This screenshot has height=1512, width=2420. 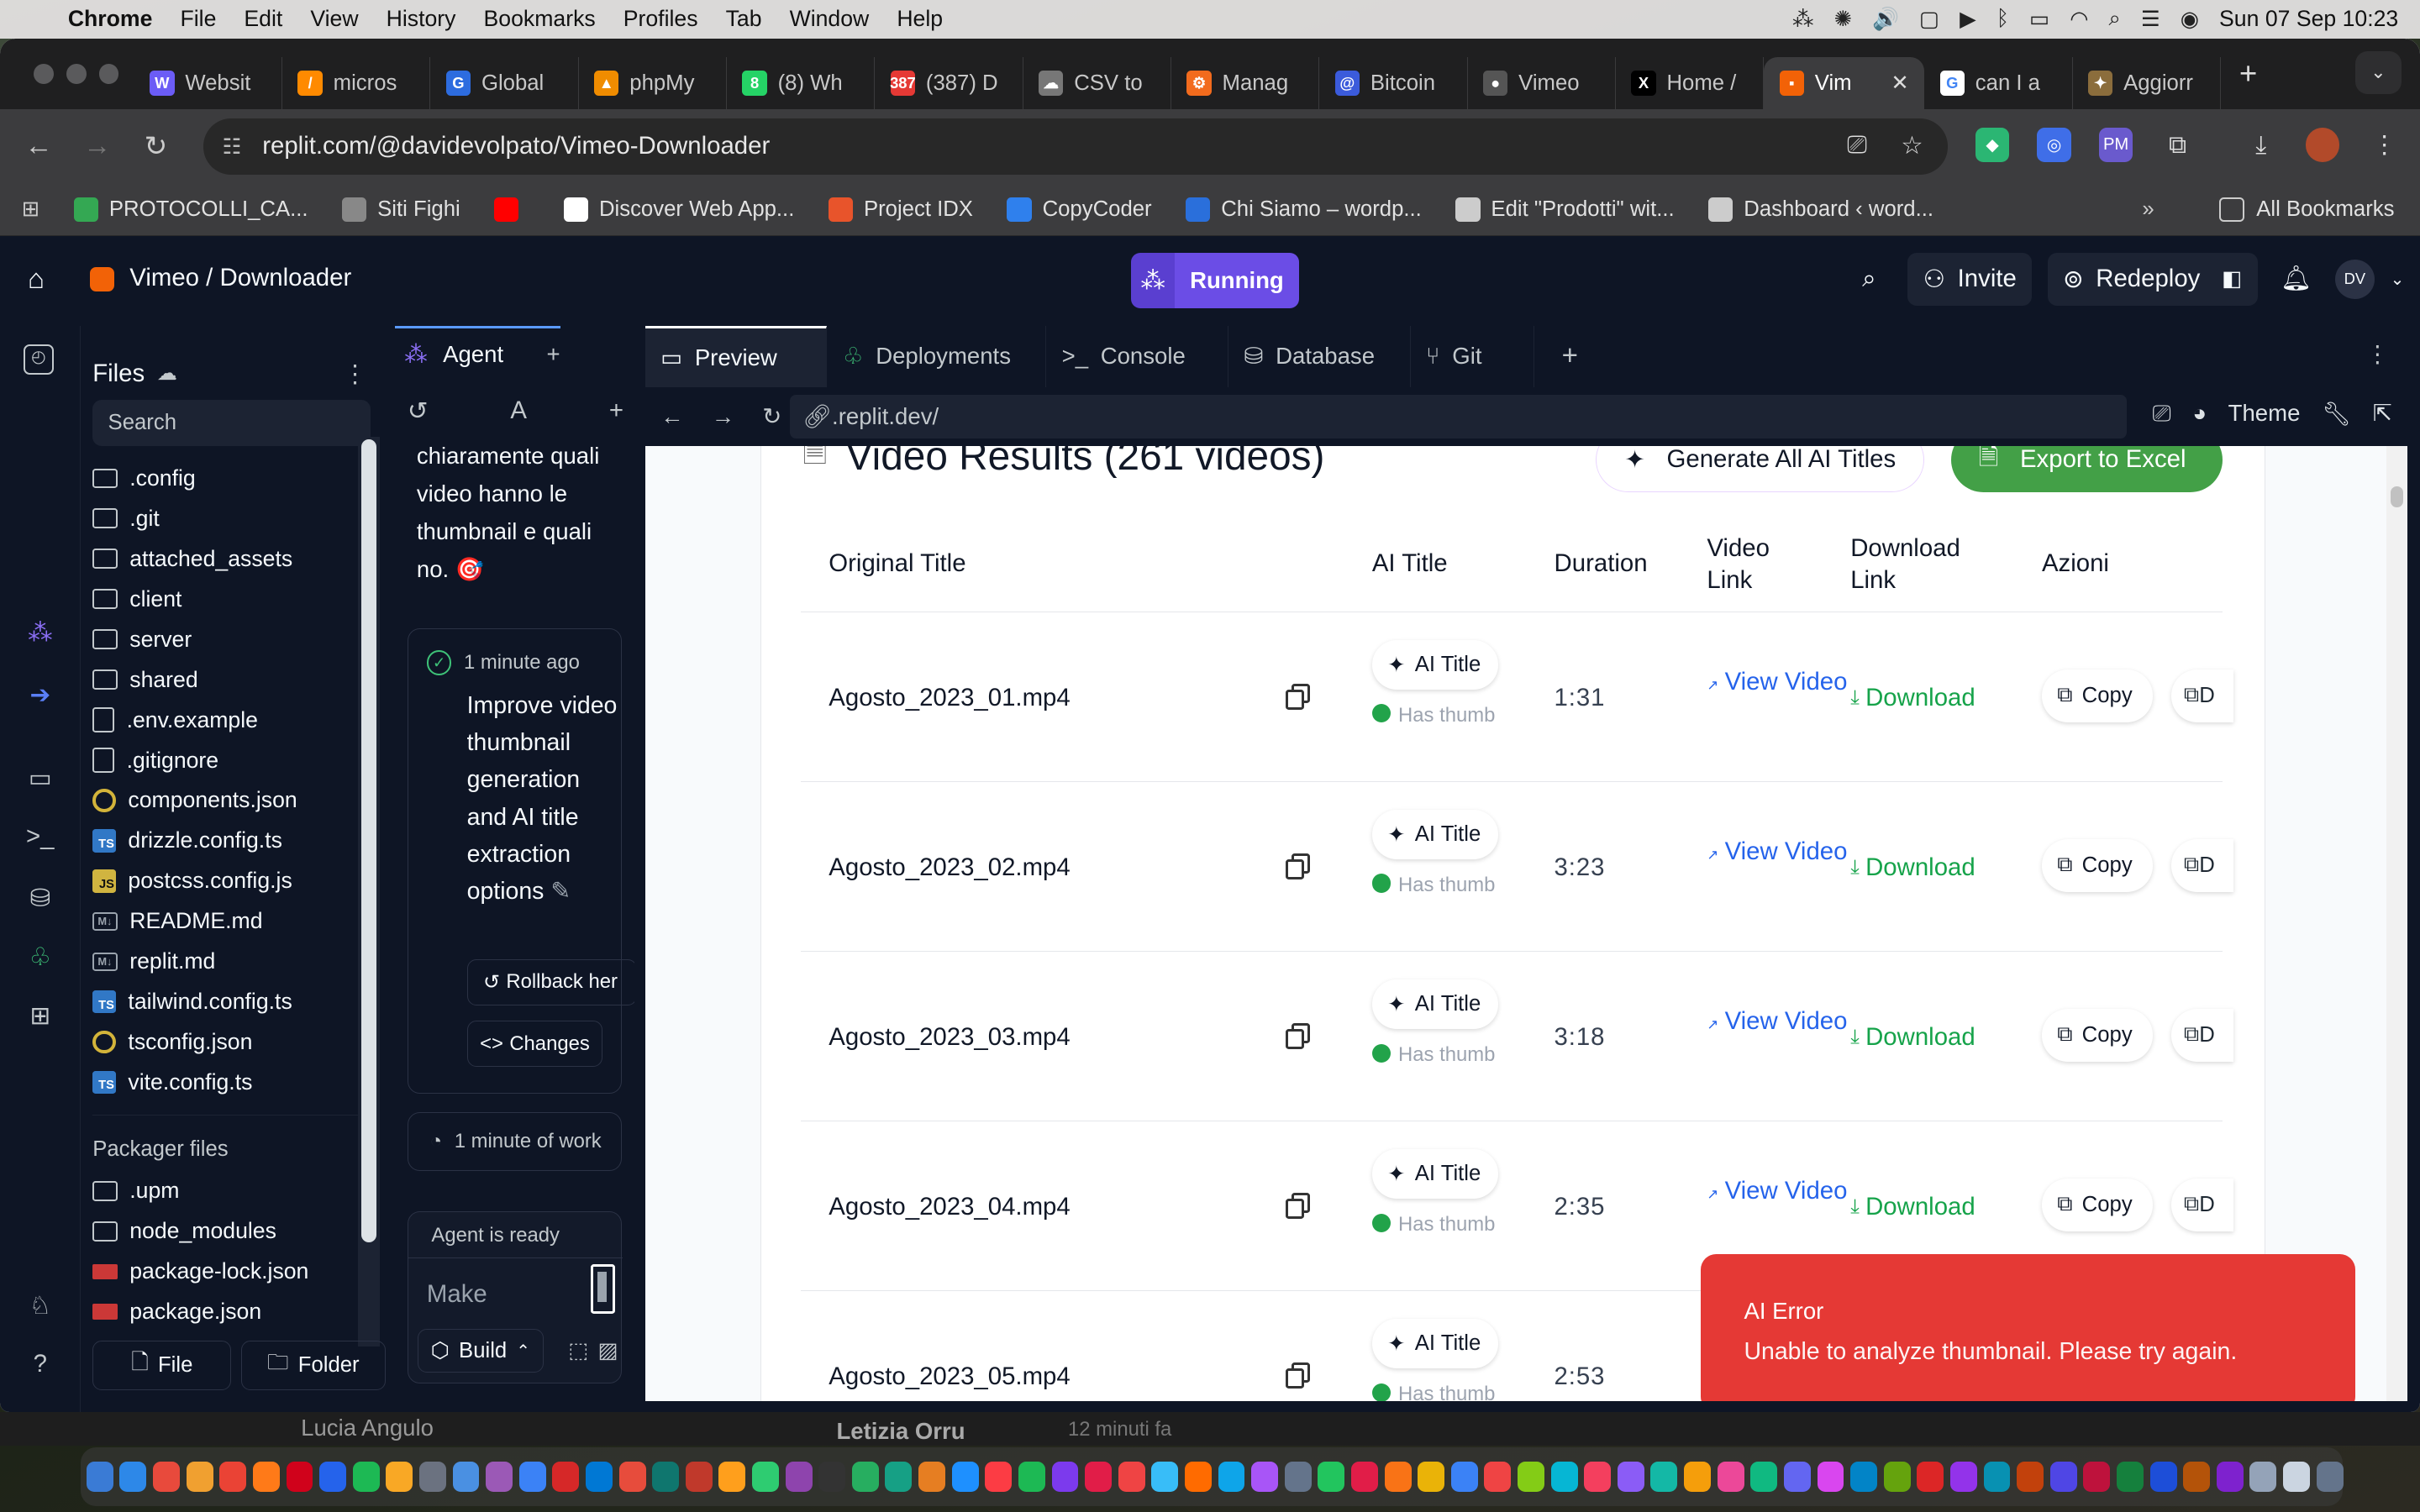 I want to click on agent-tool-label: A, so click(x=518, y=411).